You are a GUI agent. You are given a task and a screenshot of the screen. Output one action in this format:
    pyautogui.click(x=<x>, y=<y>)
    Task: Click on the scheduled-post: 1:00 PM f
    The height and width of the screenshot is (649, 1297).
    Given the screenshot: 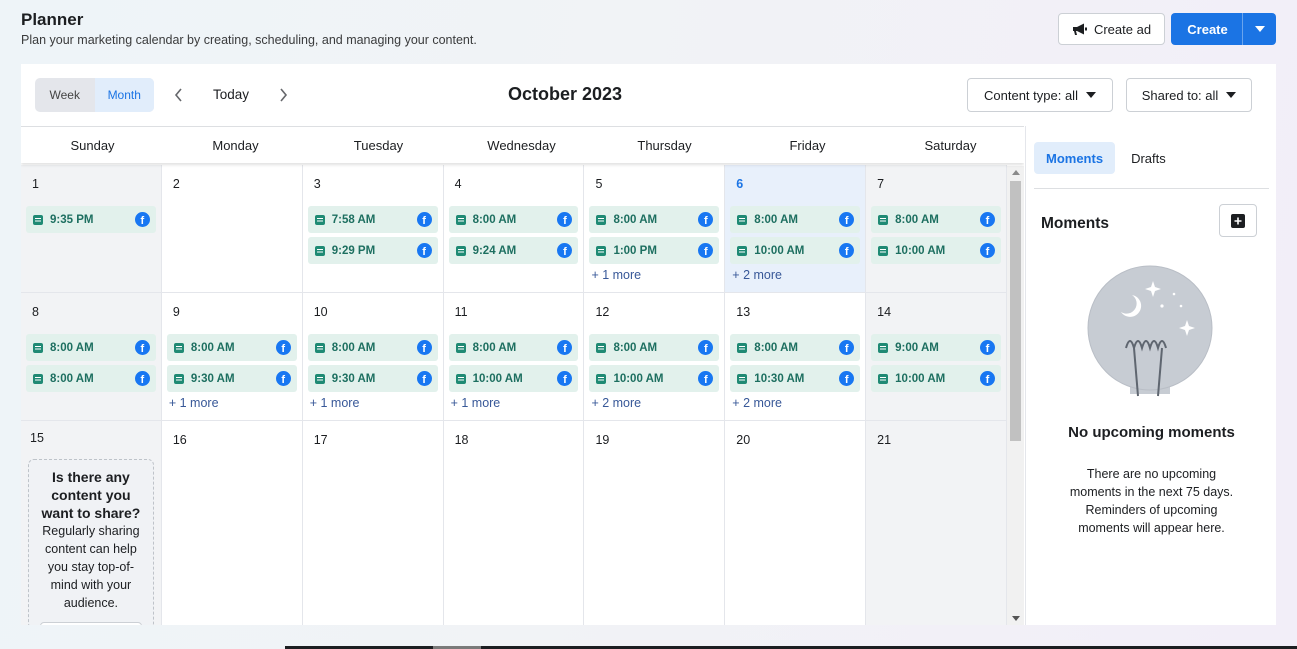 What is the action you would take?
    pyautogui.click(x=654, y=250)
    